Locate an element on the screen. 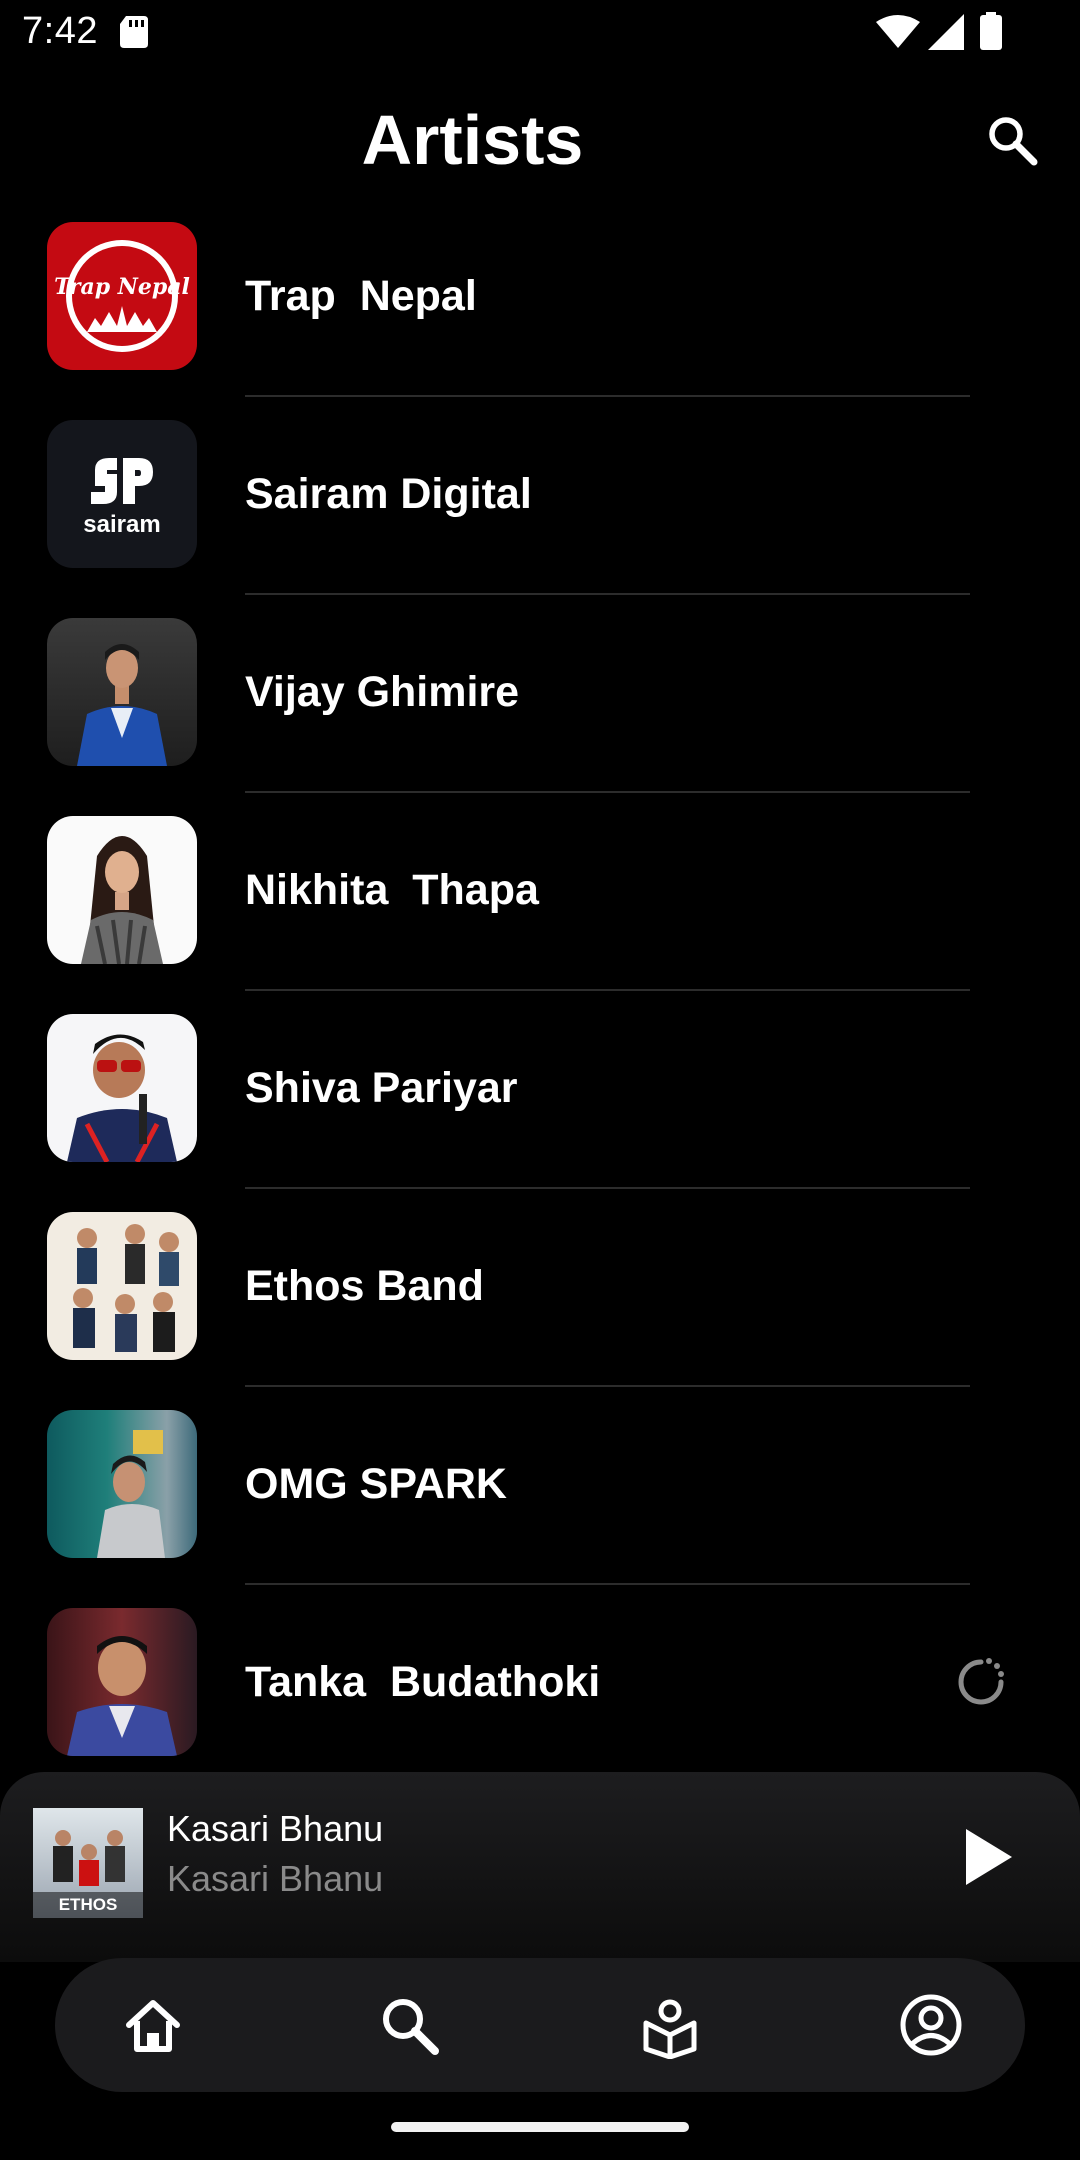 The width and height of the screenshot is (1080, 2160). status-time: 7:42 is located at coordinates (60, 31).